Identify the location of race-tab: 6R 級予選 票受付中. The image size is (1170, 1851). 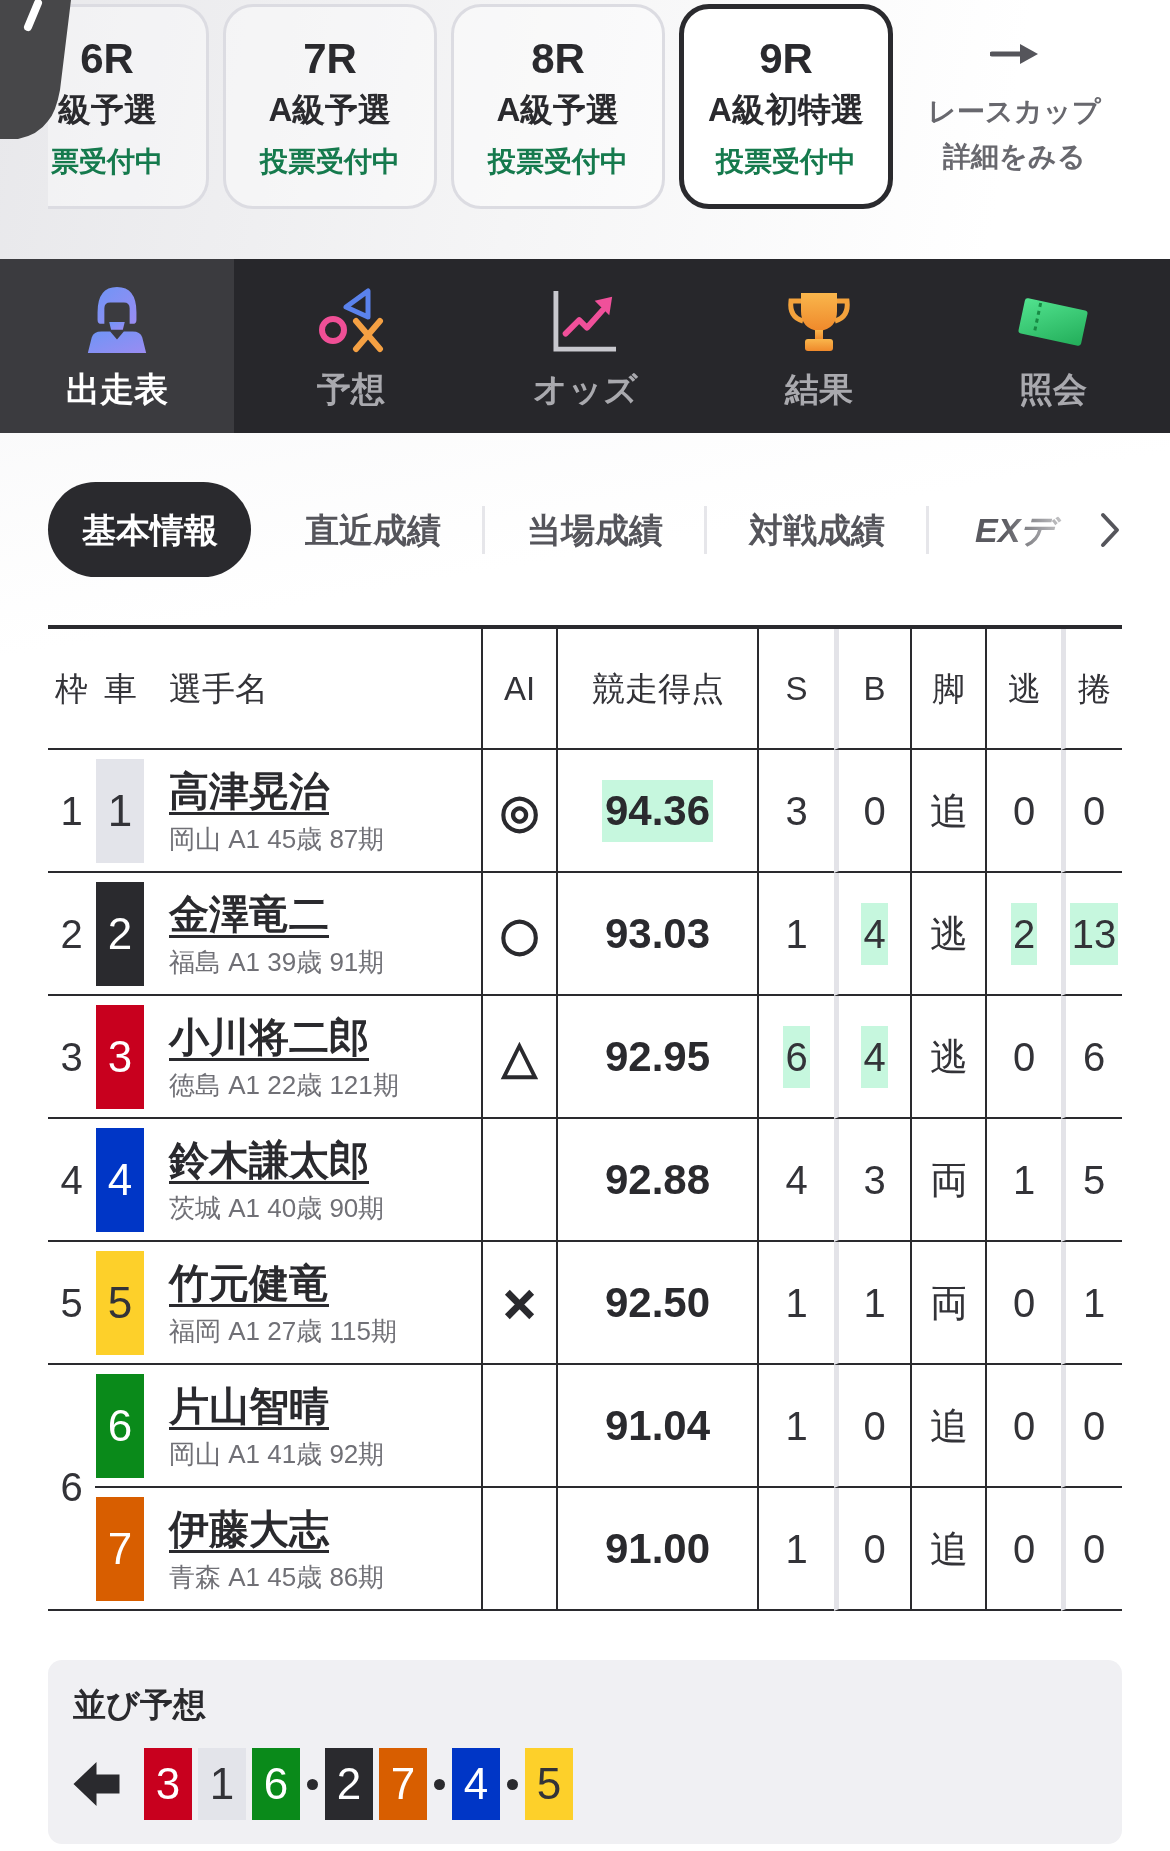
(128, 106).